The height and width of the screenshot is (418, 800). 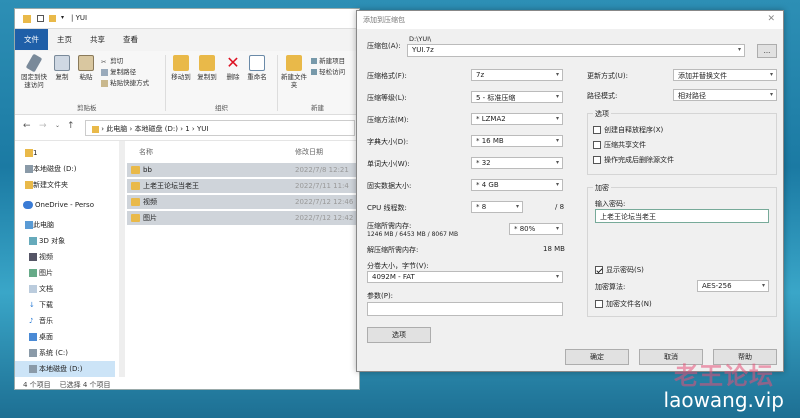 What do you see at coordinates (130, 83) in the screenshot?
I see `paste-shortcut-label: 粘贴快捷方式` at bounding box center [130, 83].